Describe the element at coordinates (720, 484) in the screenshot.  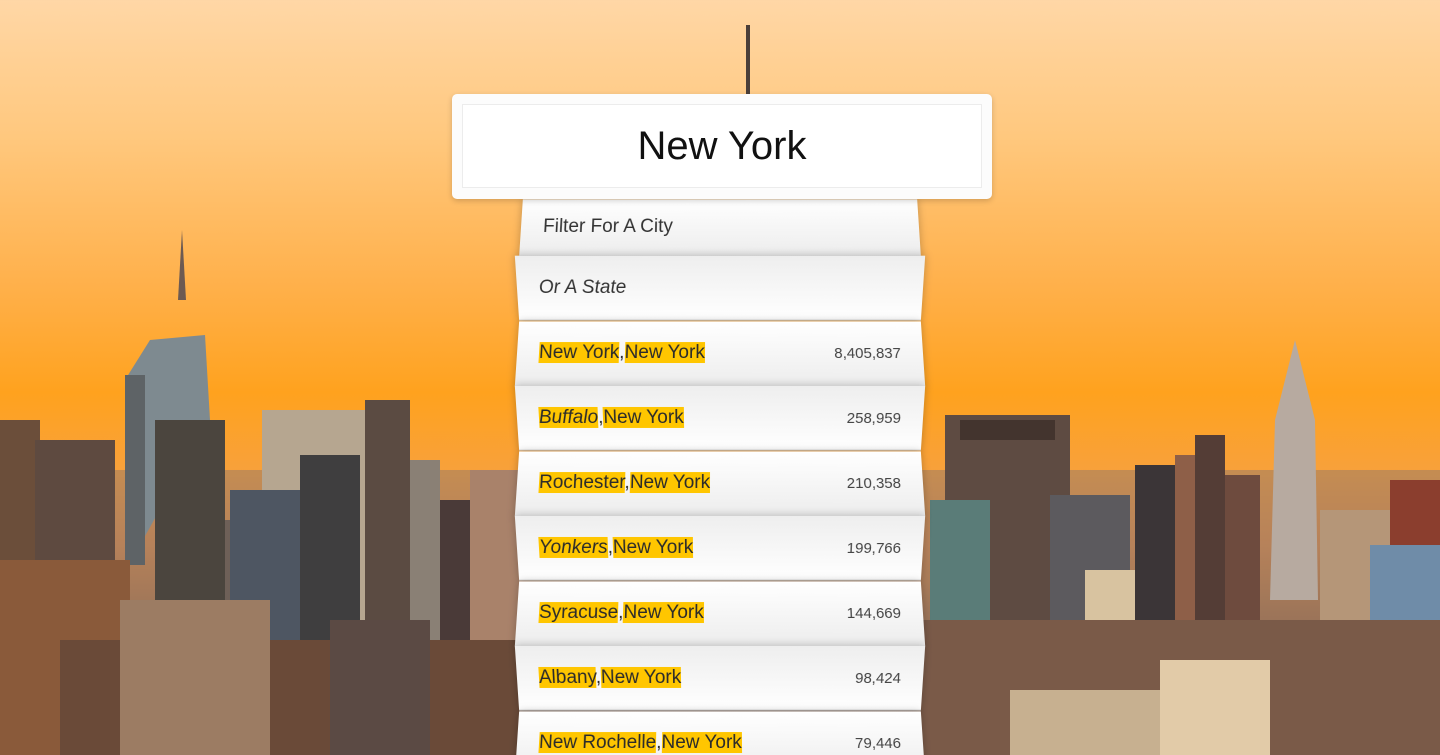
I see `suggestion-item: Rochester,New York 210,358` at that location.